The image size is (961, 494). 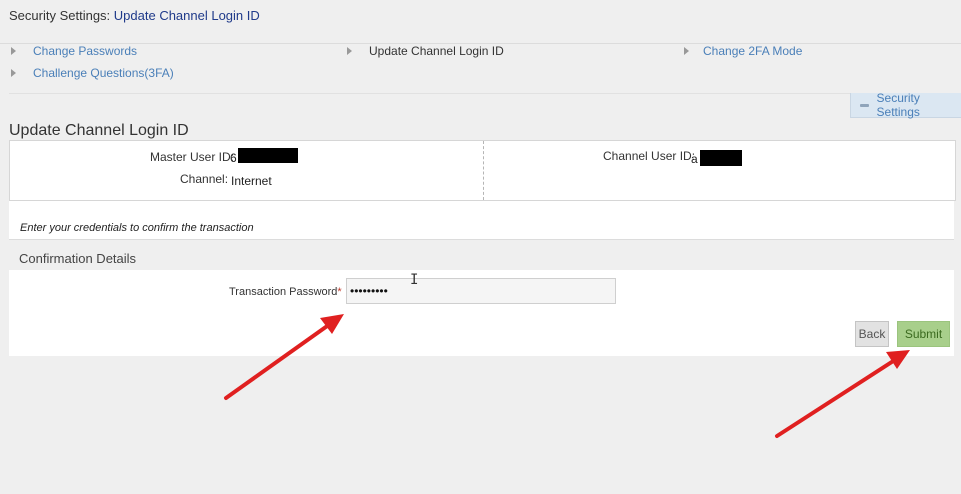 What do you see at coordinates (842, 394) in the screenshot?
I see `arrow-to-submit` at bounding box center [842, 394].